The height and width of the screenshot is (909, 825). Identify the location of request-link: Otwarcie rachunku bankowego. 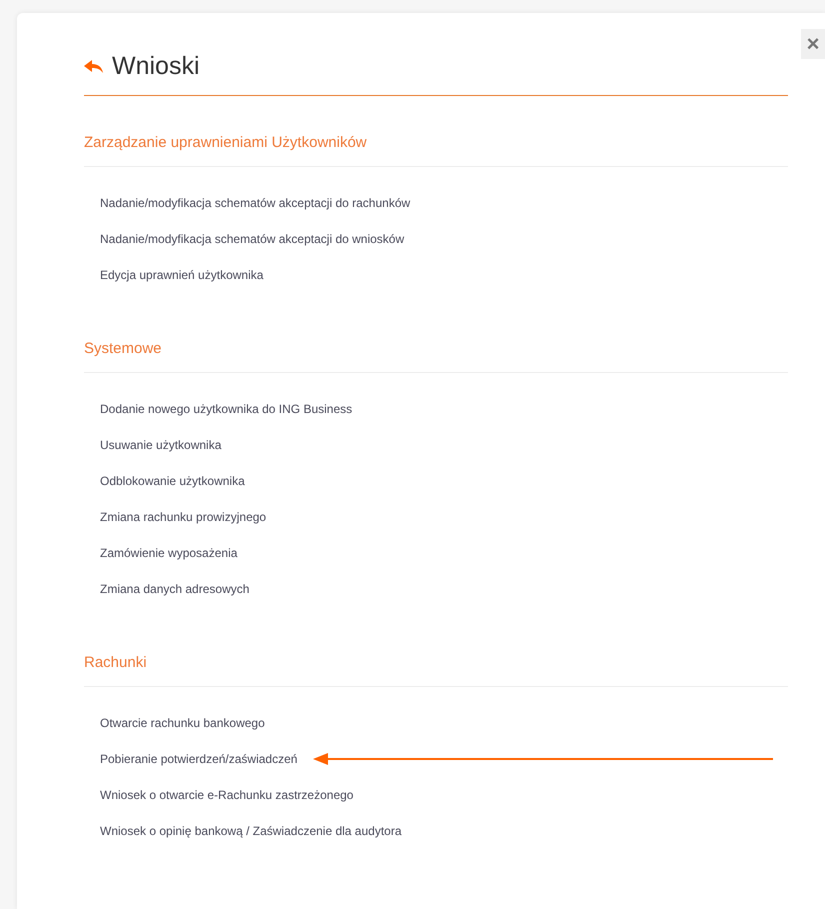
(182, 723).